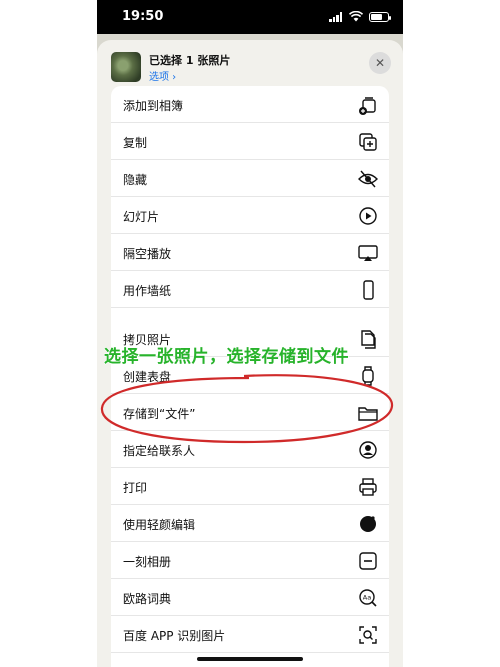  What do you see at coordinates (147, 599) in the screenshot?
I see `action-label: 欧路词典` at bounding box center [147, 599].